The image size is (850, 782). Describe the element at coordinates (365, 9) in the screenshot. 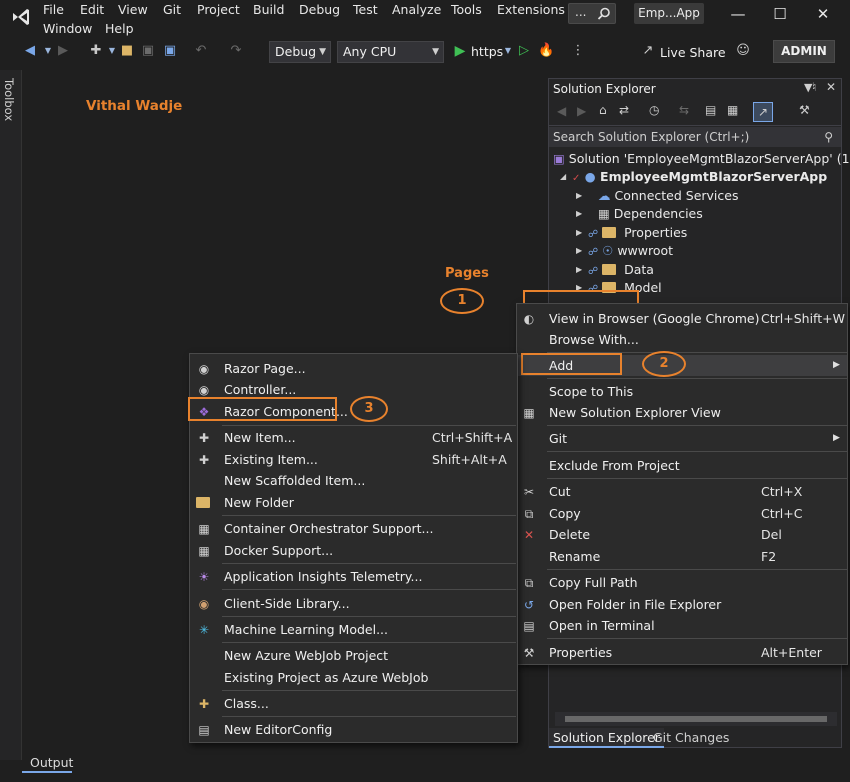

I see `menu-test: Test` at that location.